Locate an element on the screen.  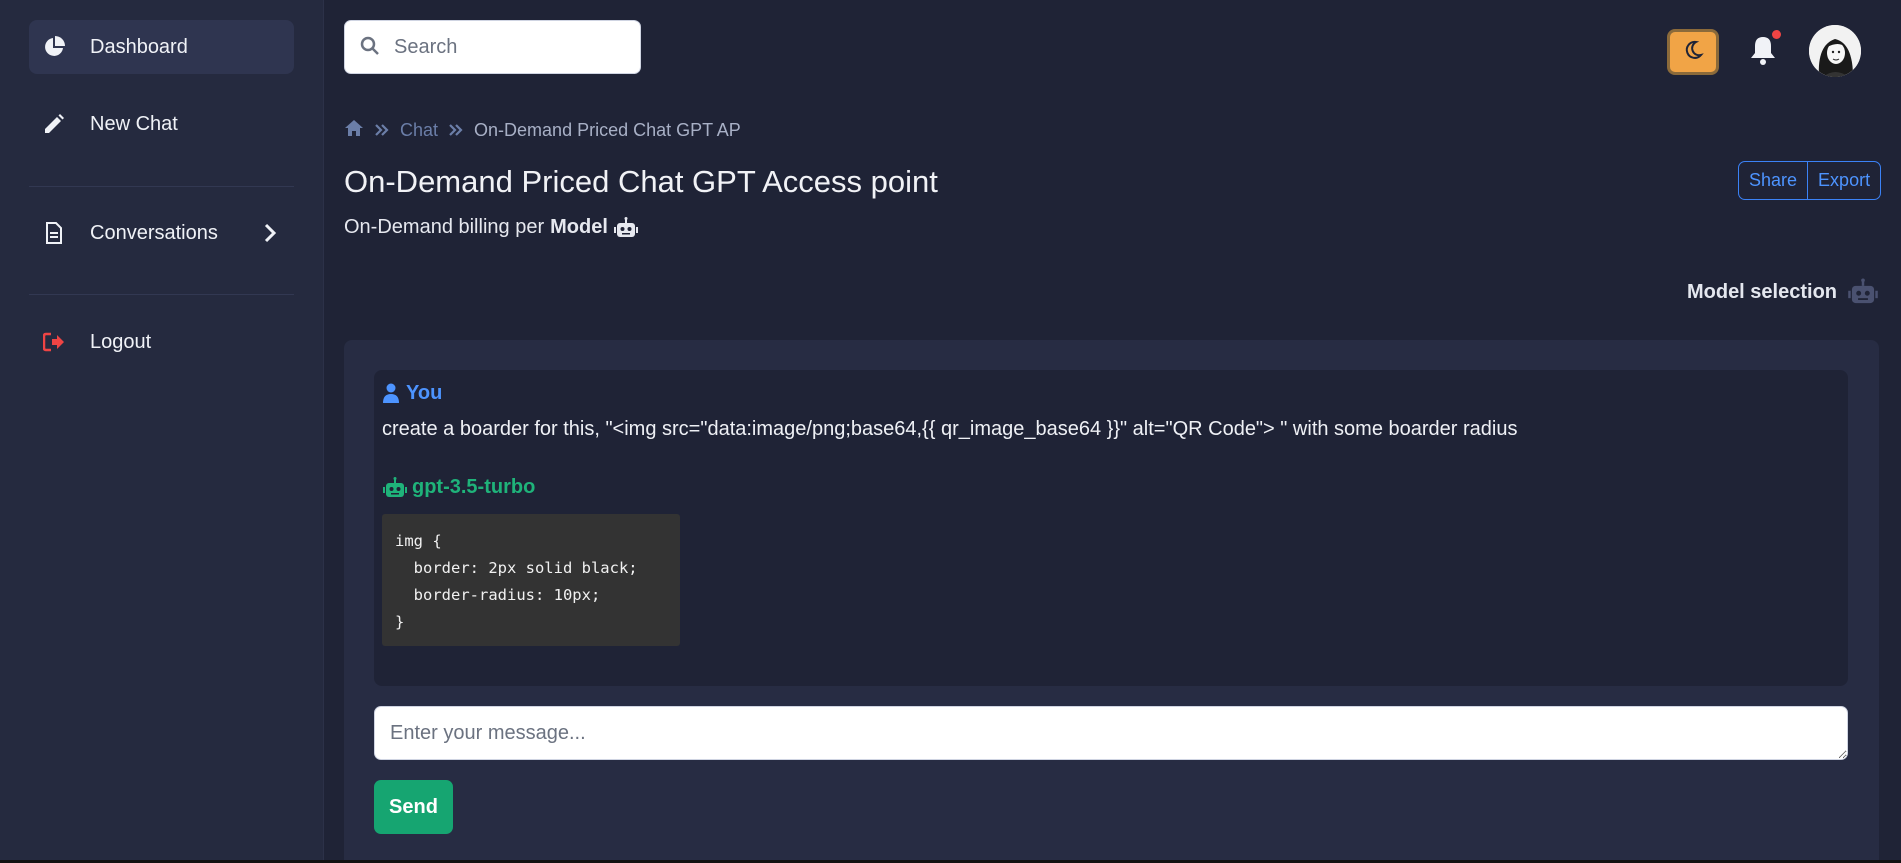
bell-icon is located at coordinates (1763, 53).